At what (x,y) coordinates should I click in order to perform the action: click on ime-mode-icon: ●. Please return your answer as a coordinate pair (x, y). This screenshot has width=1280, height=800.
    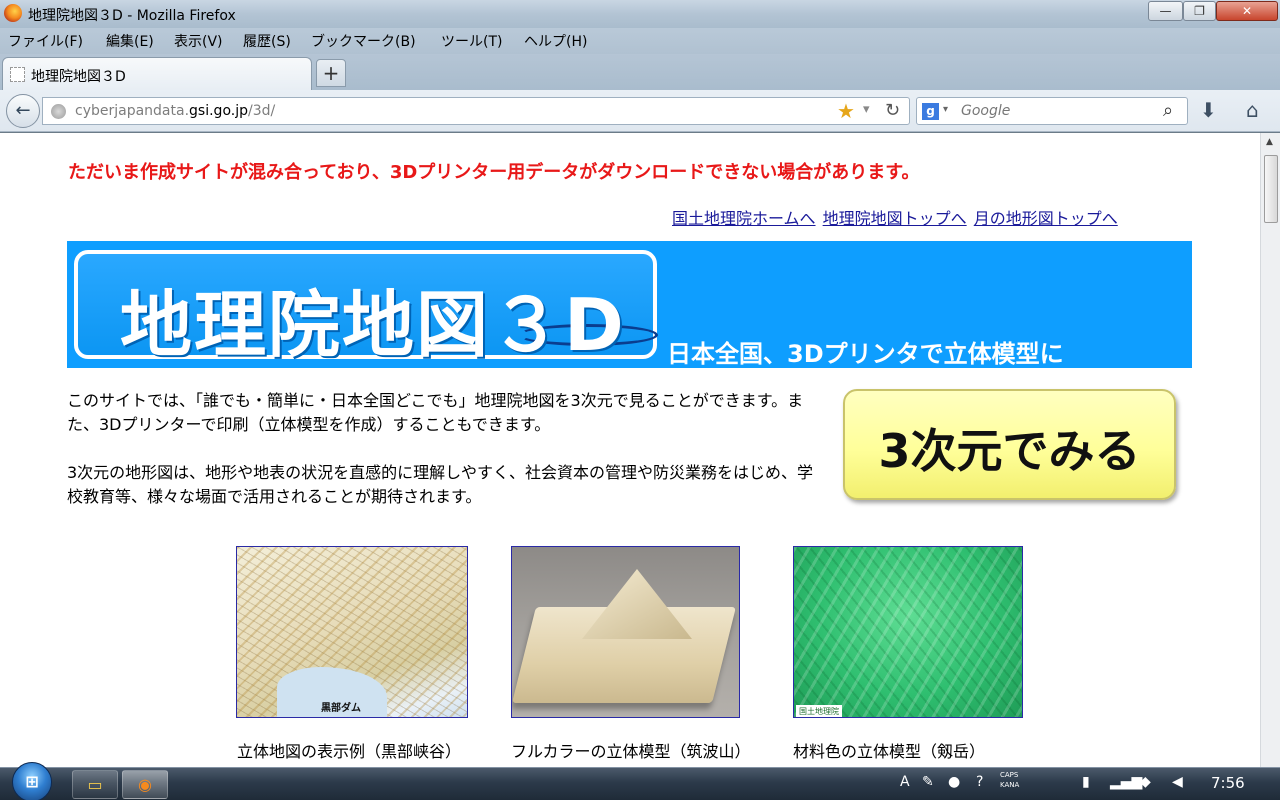
    Looking at the image, I should click on (954, 782).